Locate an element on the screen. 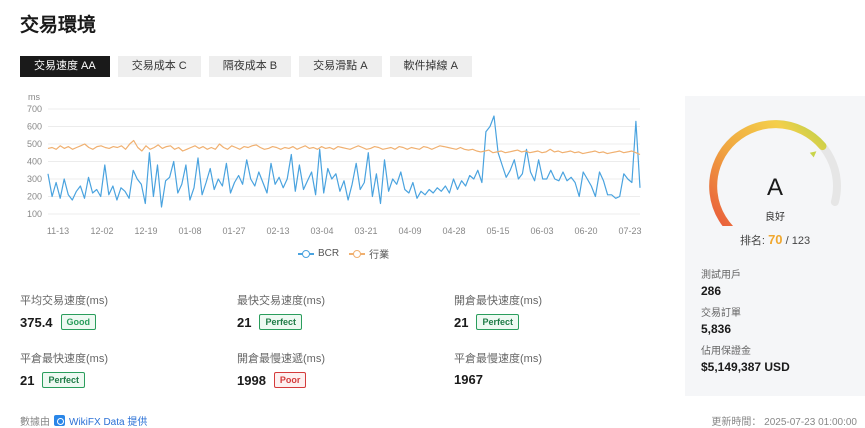 The image size is (865, 428). rank-label: 排名: is located at coordinates (752, 241).